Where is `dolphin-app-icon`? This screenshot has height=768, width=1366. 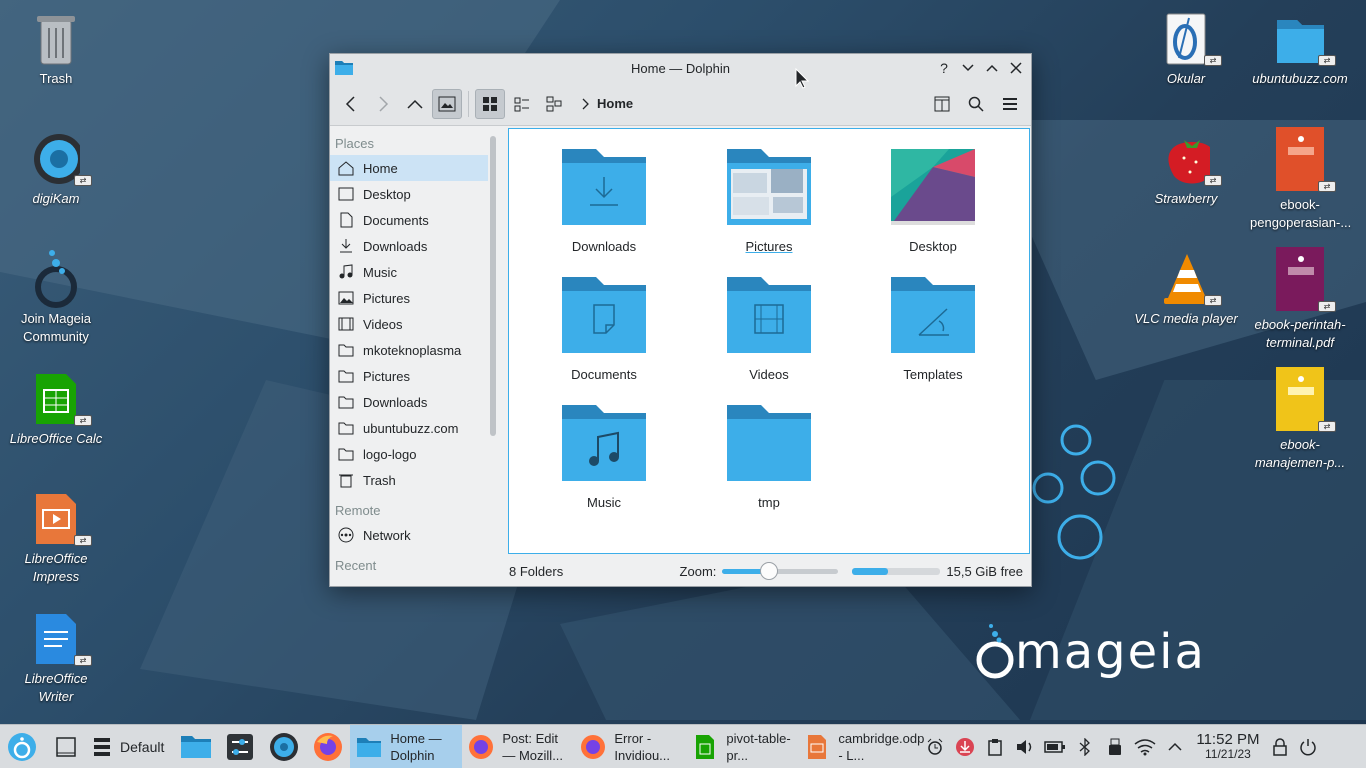
dolphin-app-icon is located at coordinates (344, 68).